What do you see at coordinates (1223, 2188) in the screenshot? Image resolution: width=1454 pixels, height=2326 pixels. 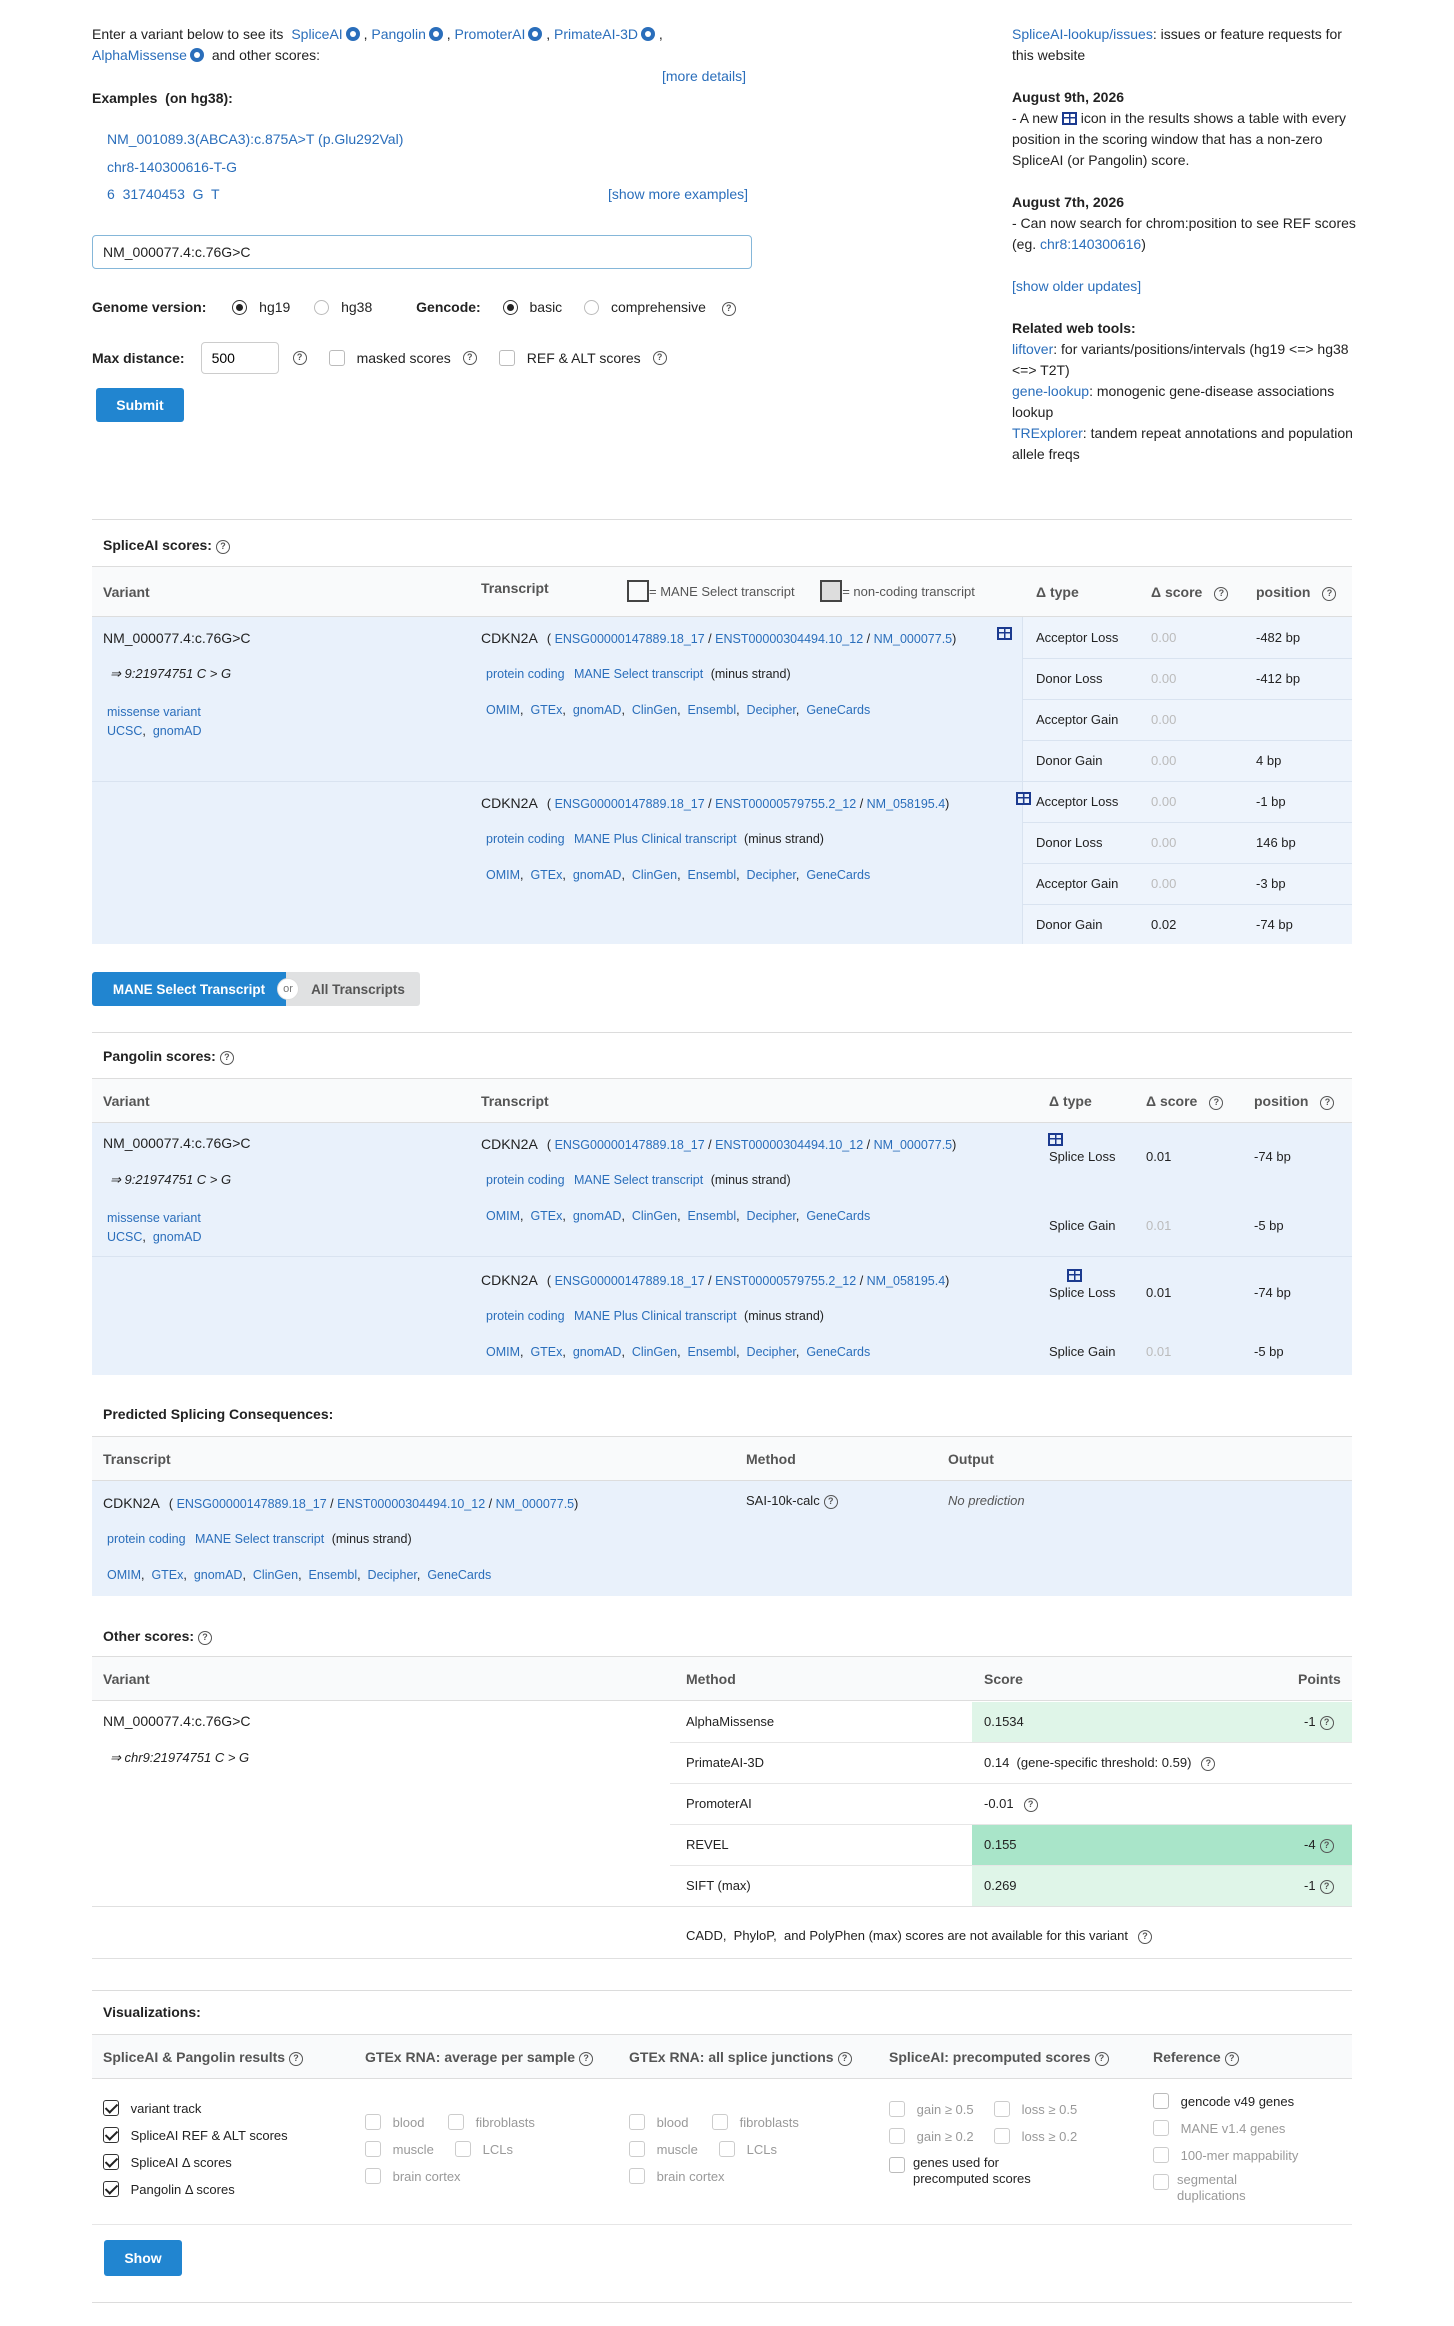 I see `viz-option: segmental duplications` at bounding box center [1223, 2188].